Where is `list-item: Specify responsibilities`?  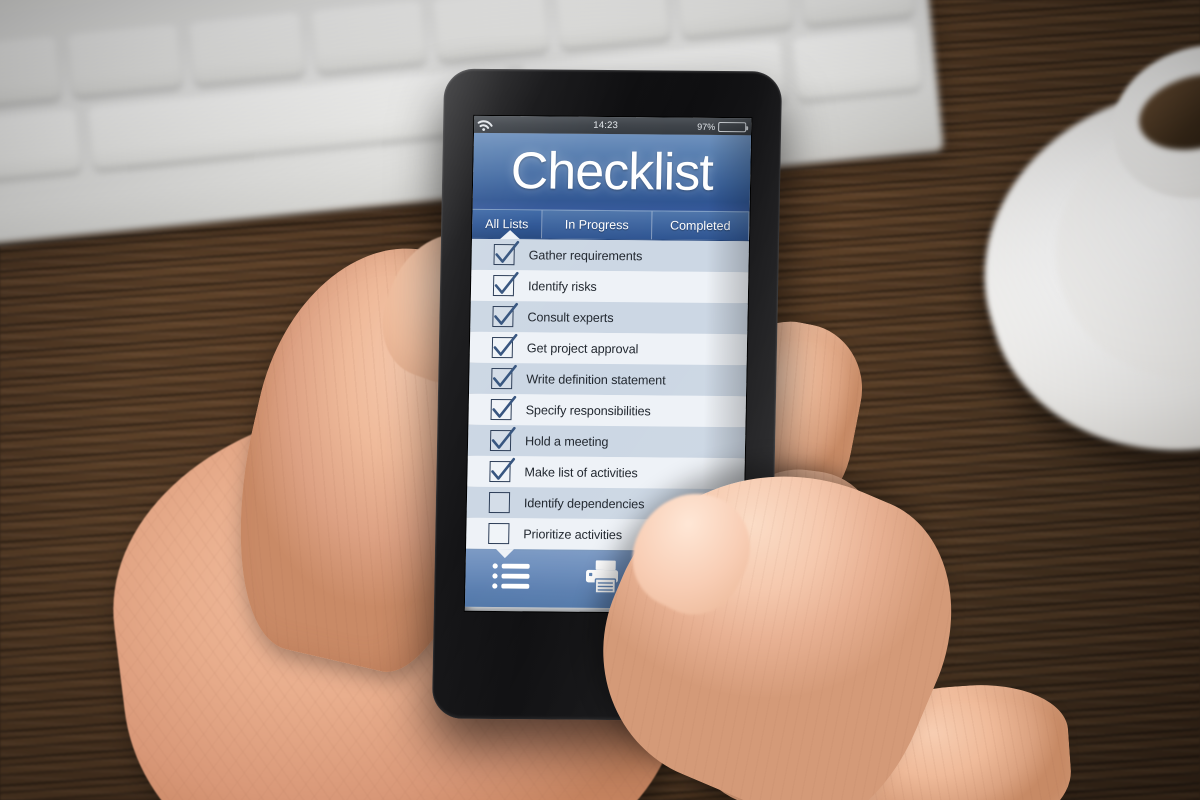
list-item: Specify responsibilities is located at coordinates (607, 410).